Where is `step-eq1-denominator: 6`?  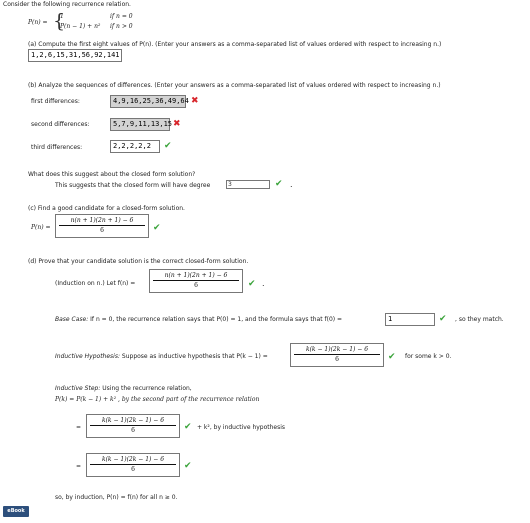 step-eq1-denominator: 6 is located at coordinates (133, 430).